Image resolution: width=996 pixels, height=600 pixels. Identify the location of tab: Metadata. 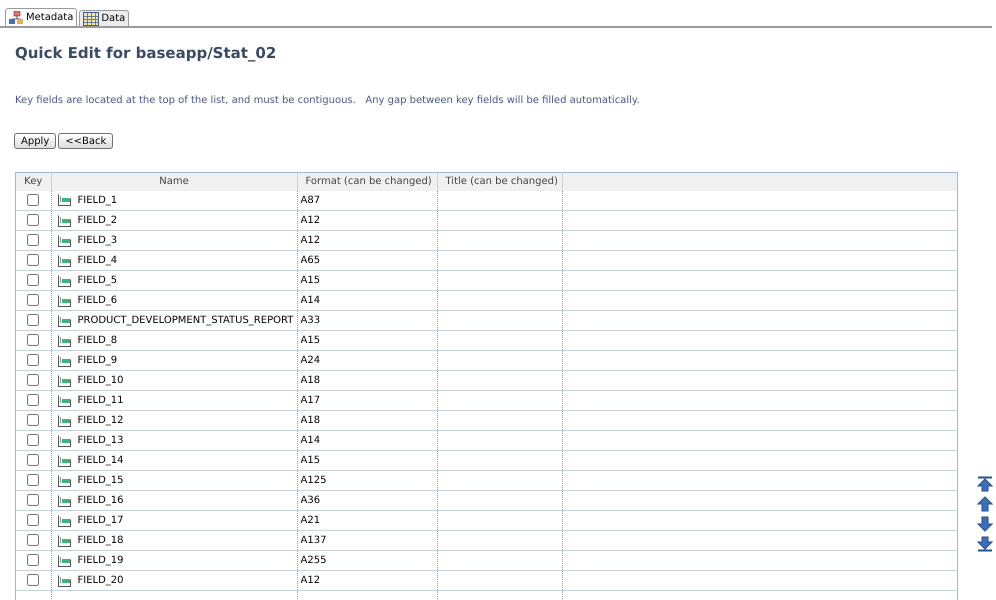
(41, 17).